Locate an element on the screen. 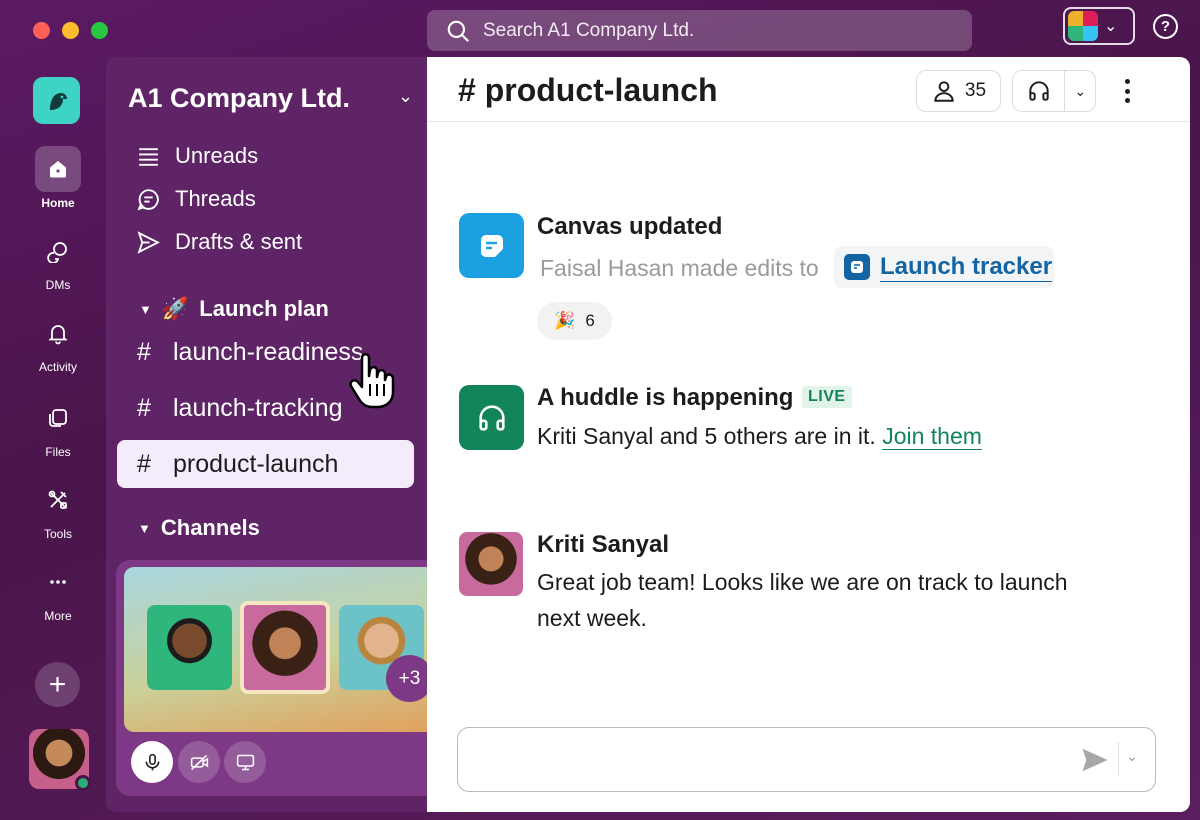 The image size is (1200, 820). join-huddle-link: Join them is located at coordinates (932, 436).